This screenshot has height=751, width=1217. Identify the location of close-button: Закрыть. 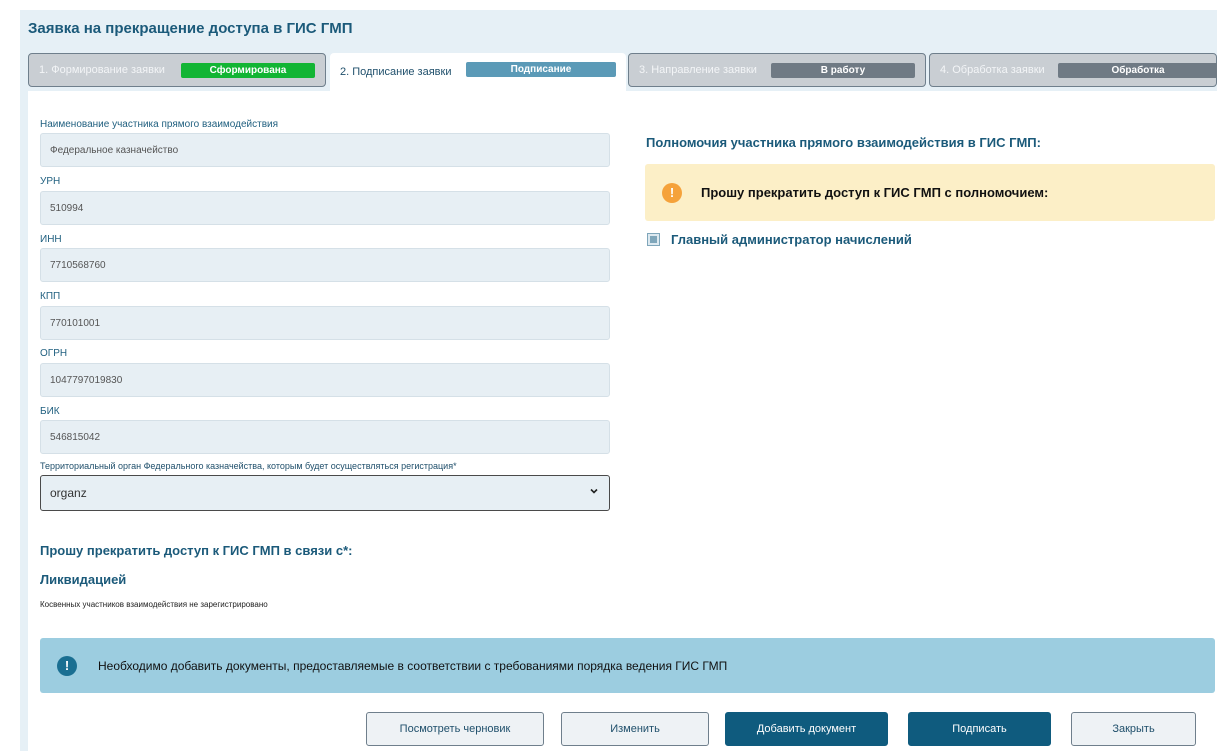
(1133, 729).